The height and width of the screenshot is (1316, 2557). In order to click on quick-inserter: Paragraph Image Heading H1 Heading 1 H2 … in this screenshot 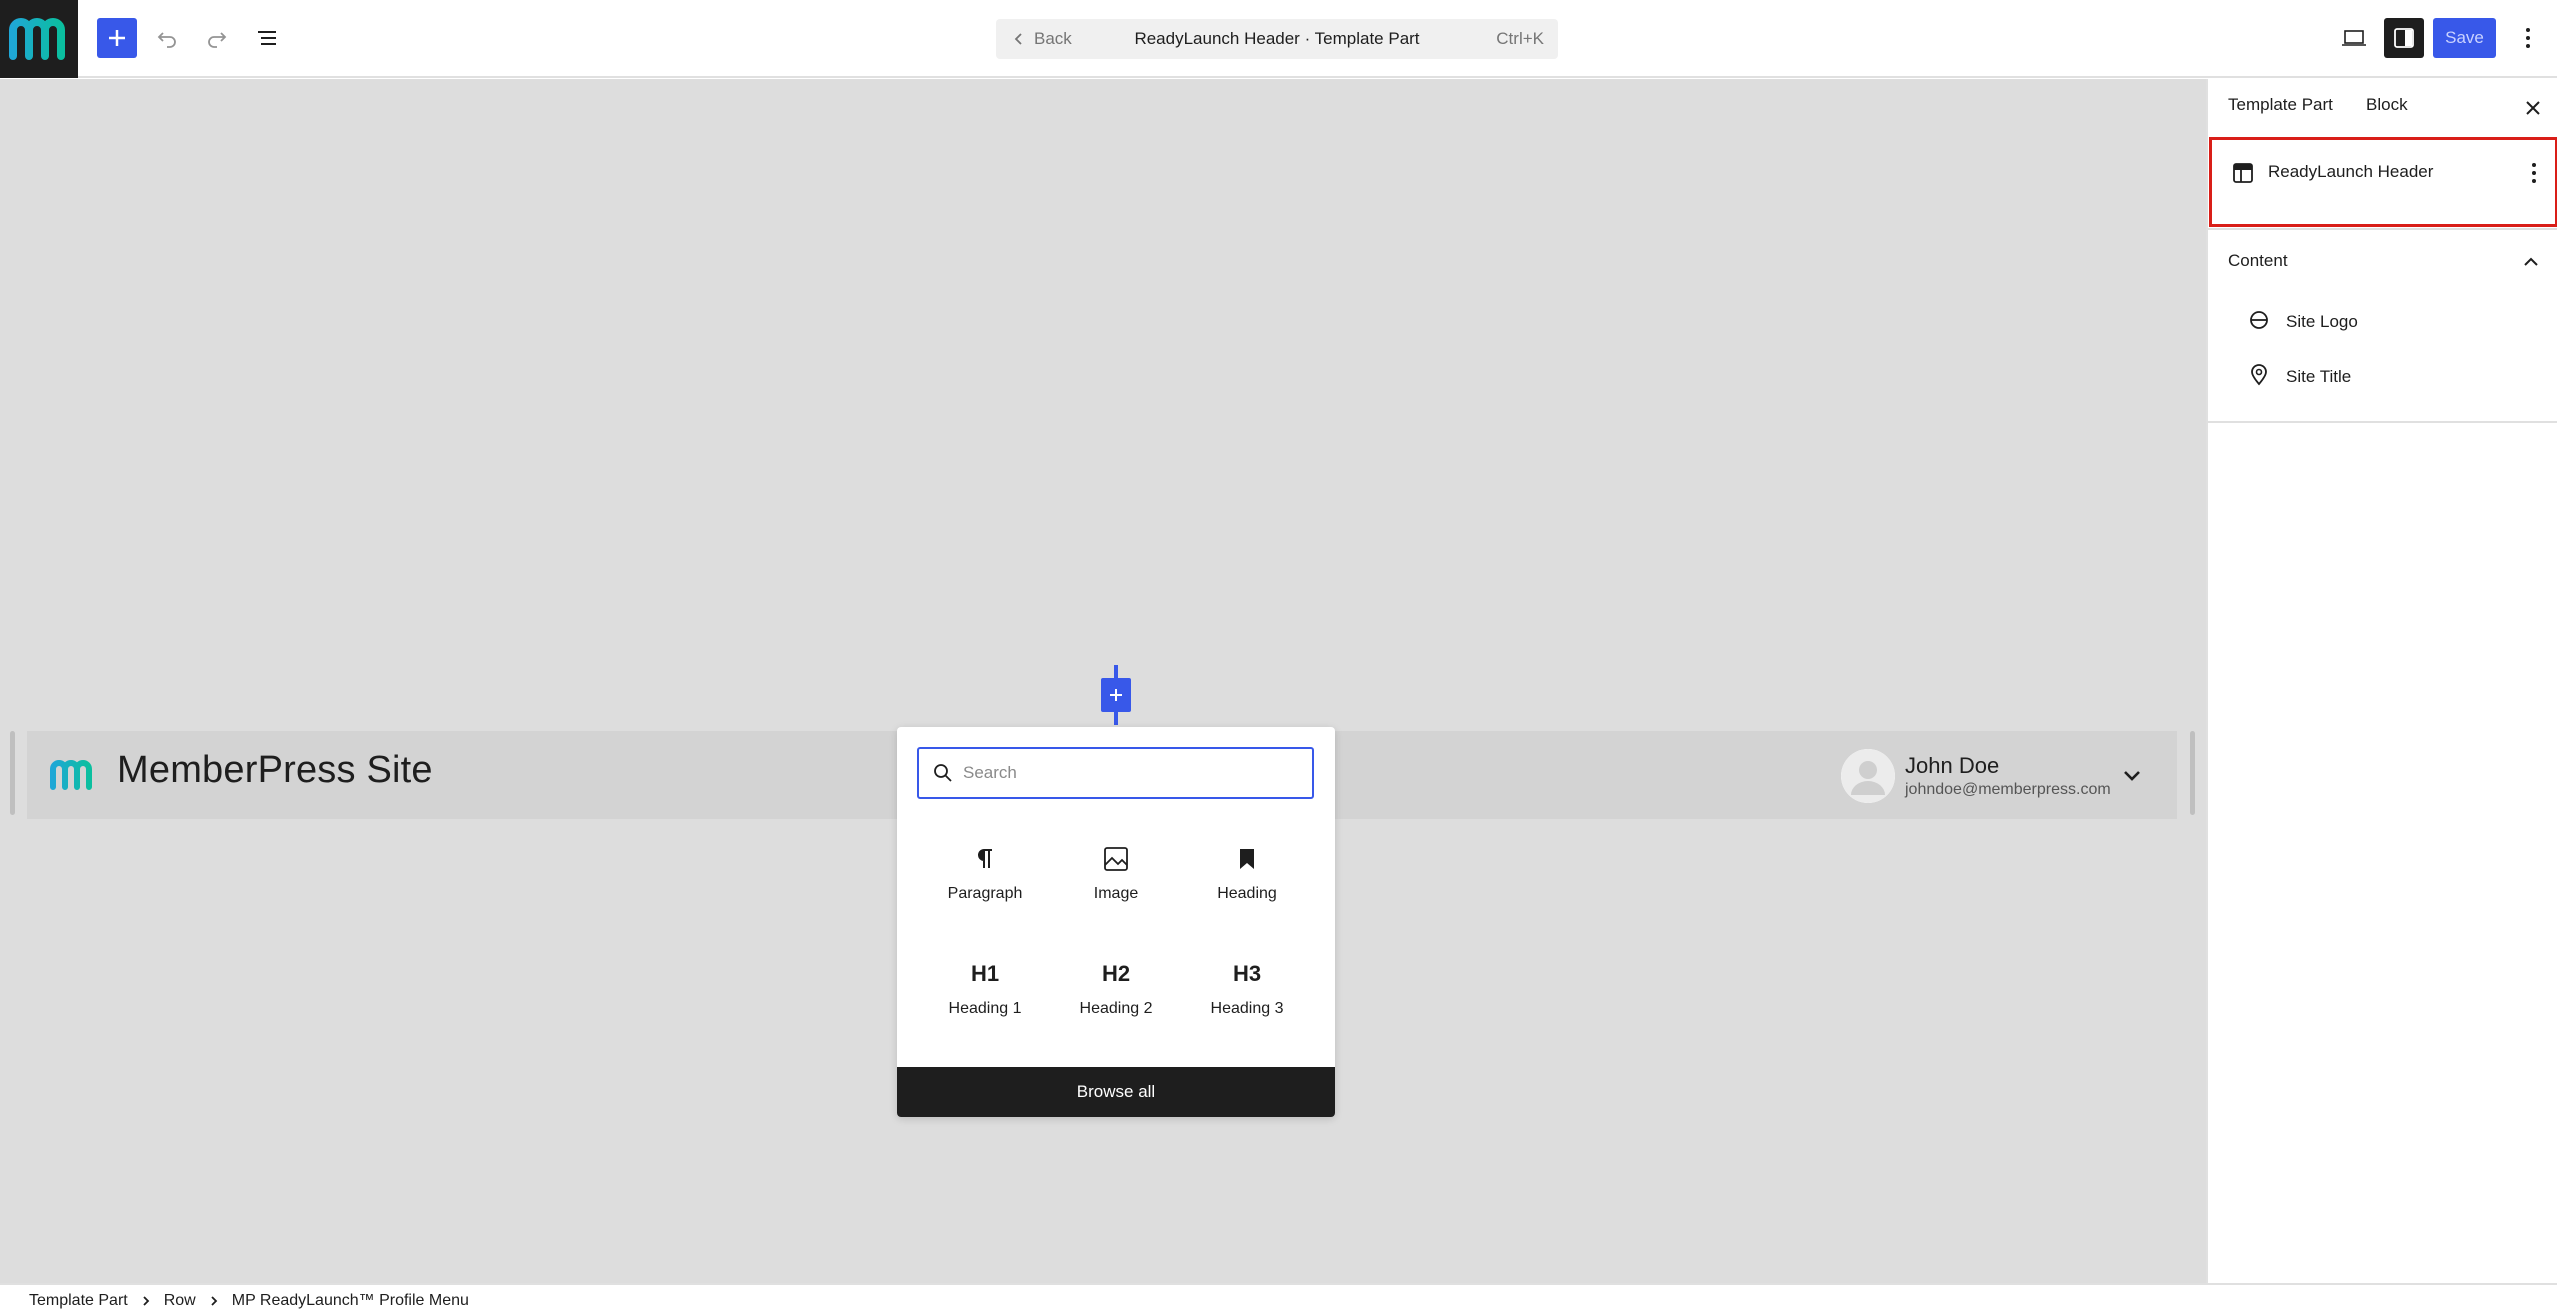, I will do `click(1116, 922)`.